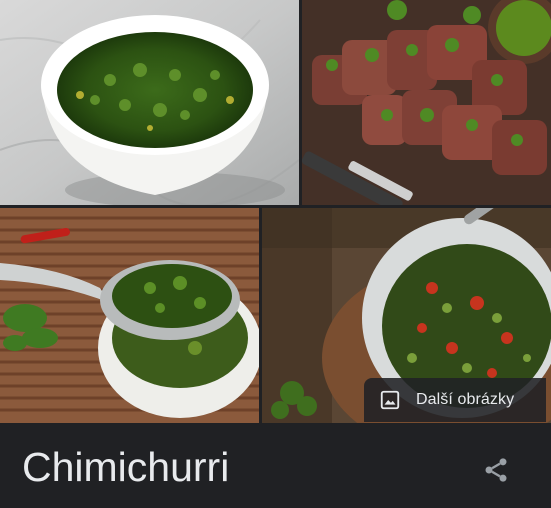 The width and height of the screenshot is (551, 508). Describe the element at coordinates (126, 467) in the screenshot. I see `entity-title: Chimichurri` at that location.